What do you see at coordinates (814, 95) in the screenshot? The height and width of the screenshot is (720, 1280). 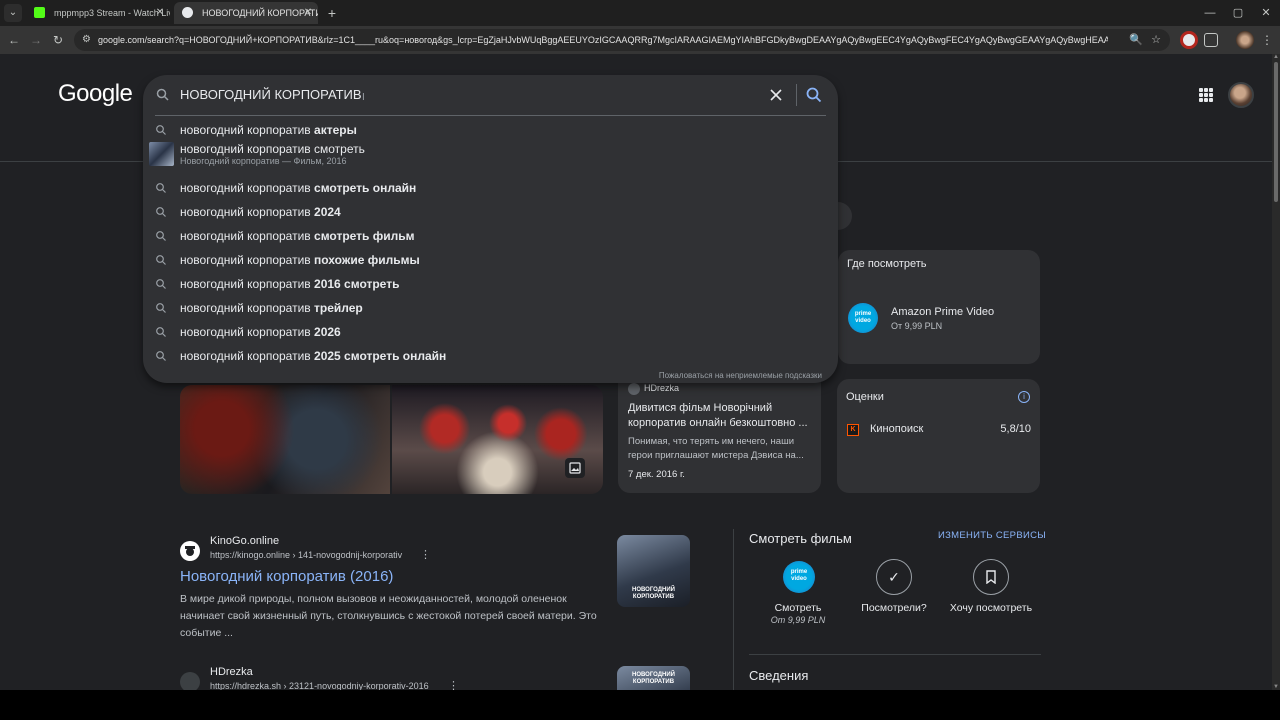 I see `search-submit-icon` at bounding box center [814, 95].